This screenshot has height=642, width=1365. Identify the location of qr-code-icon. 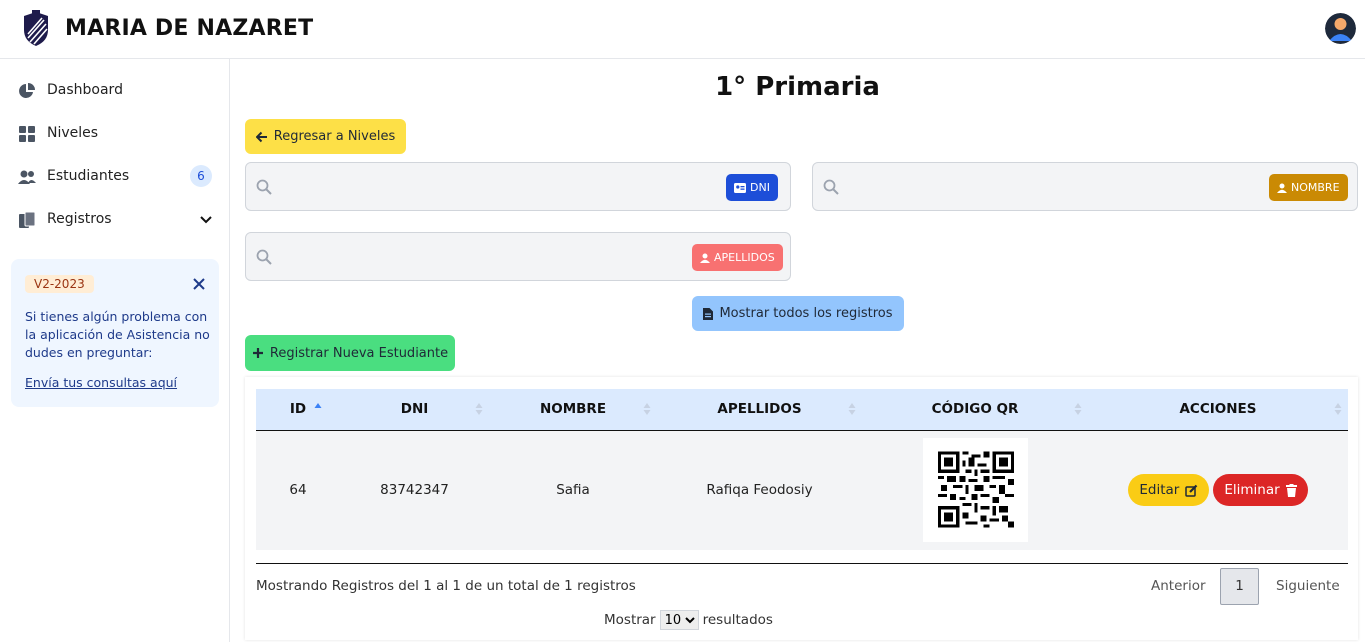
(975, 489).